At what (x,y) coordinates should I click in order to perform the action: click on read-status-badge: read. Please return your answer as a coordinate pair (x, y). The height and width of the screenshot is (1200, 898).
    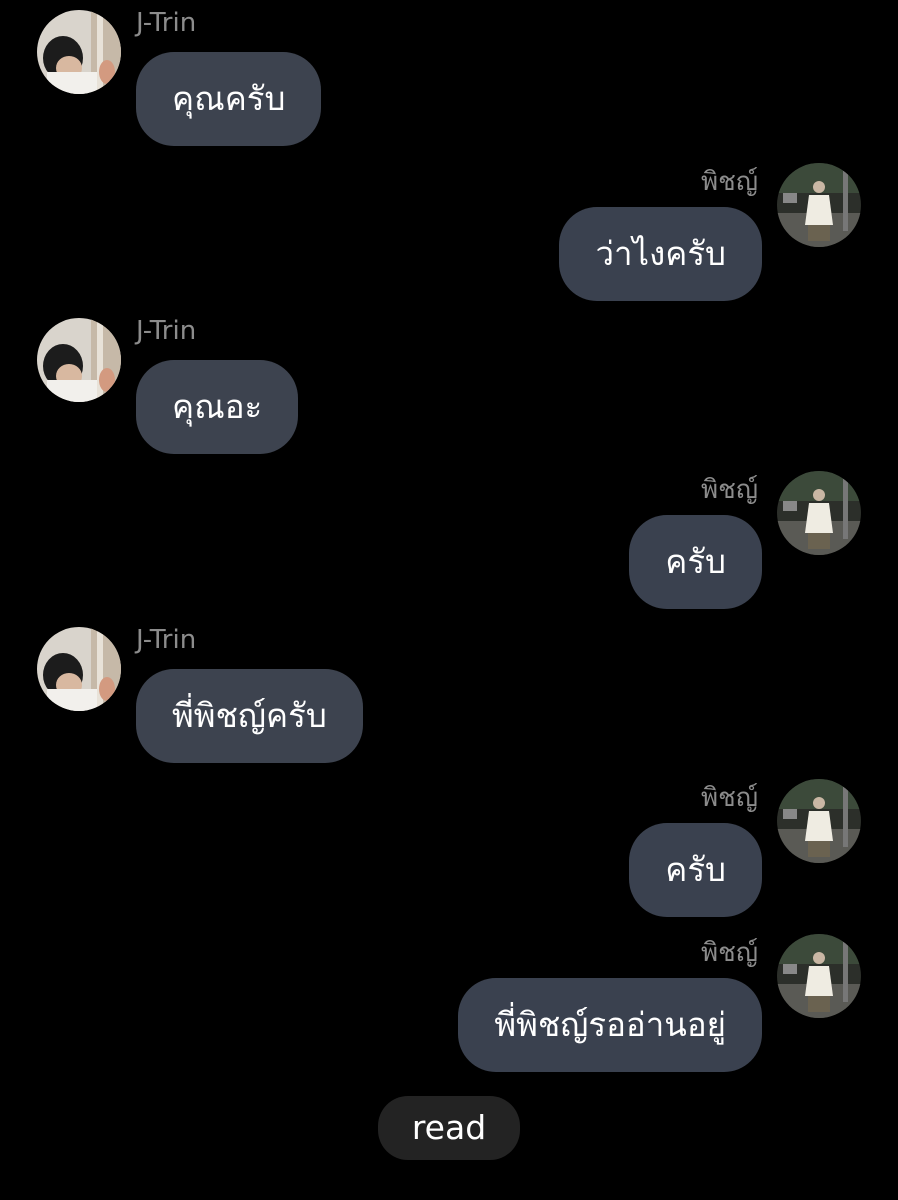
    Looking at the image, I should click on (449, 1128).